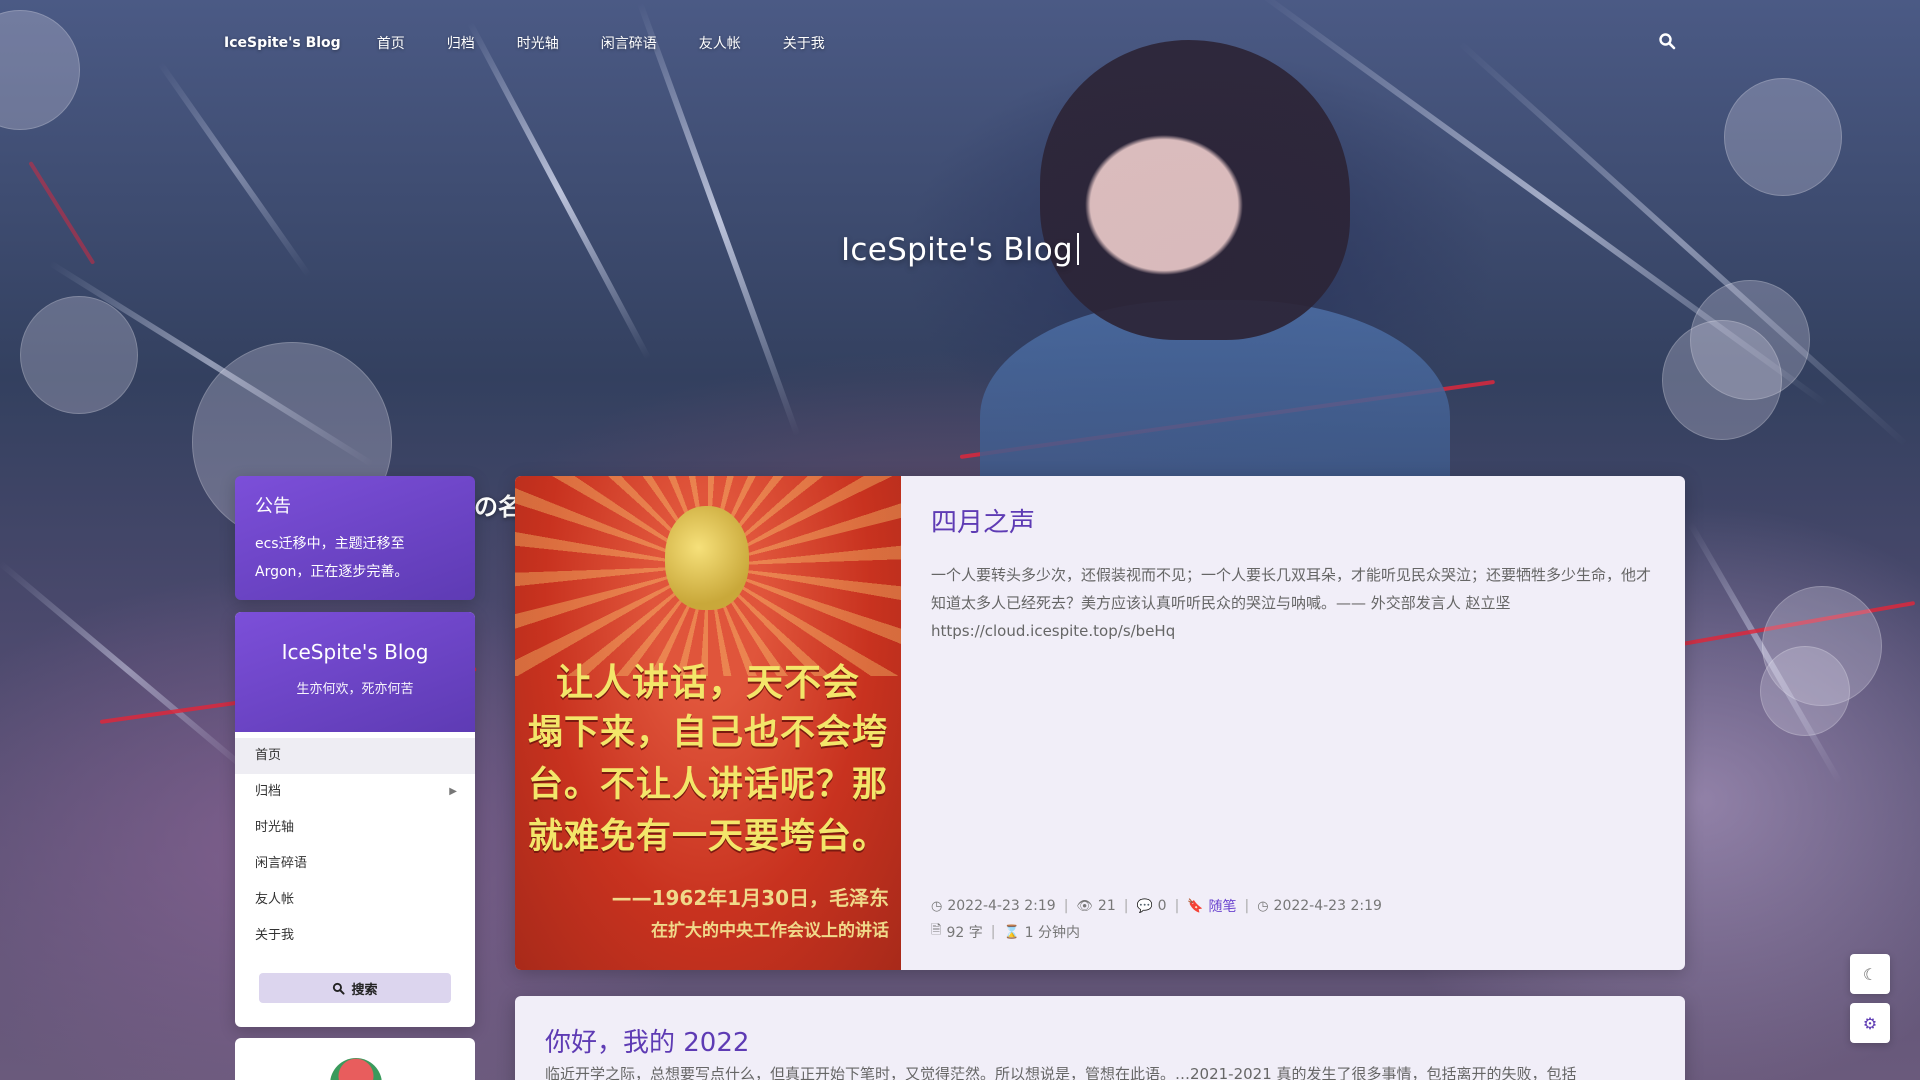  I want to click on thumbnail-text-line: 塌下来，自己也不会垮, so click(707, 733).